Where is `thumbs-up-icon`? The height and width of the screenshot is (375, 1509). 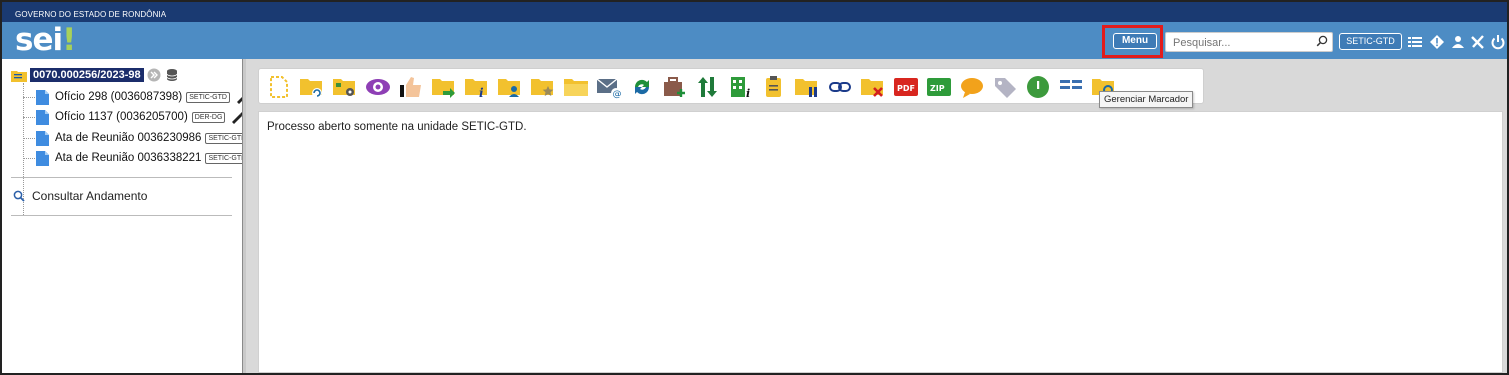 thumbs-up-icon is located at coordinates (411, 87).